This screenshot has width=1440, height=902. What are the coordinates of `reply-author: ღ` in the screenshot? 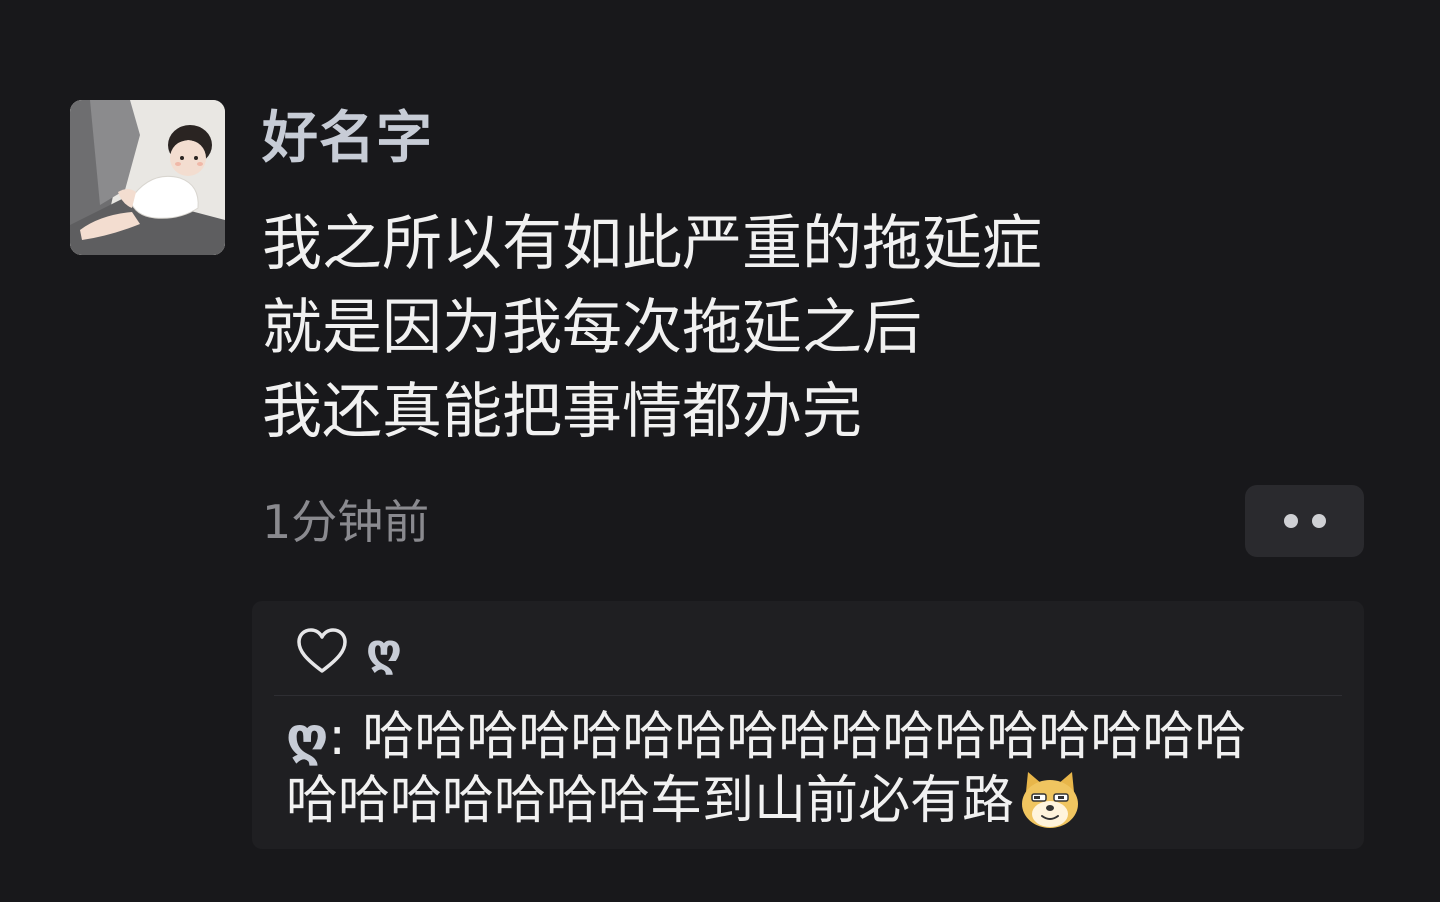 It's located at (307, 737).